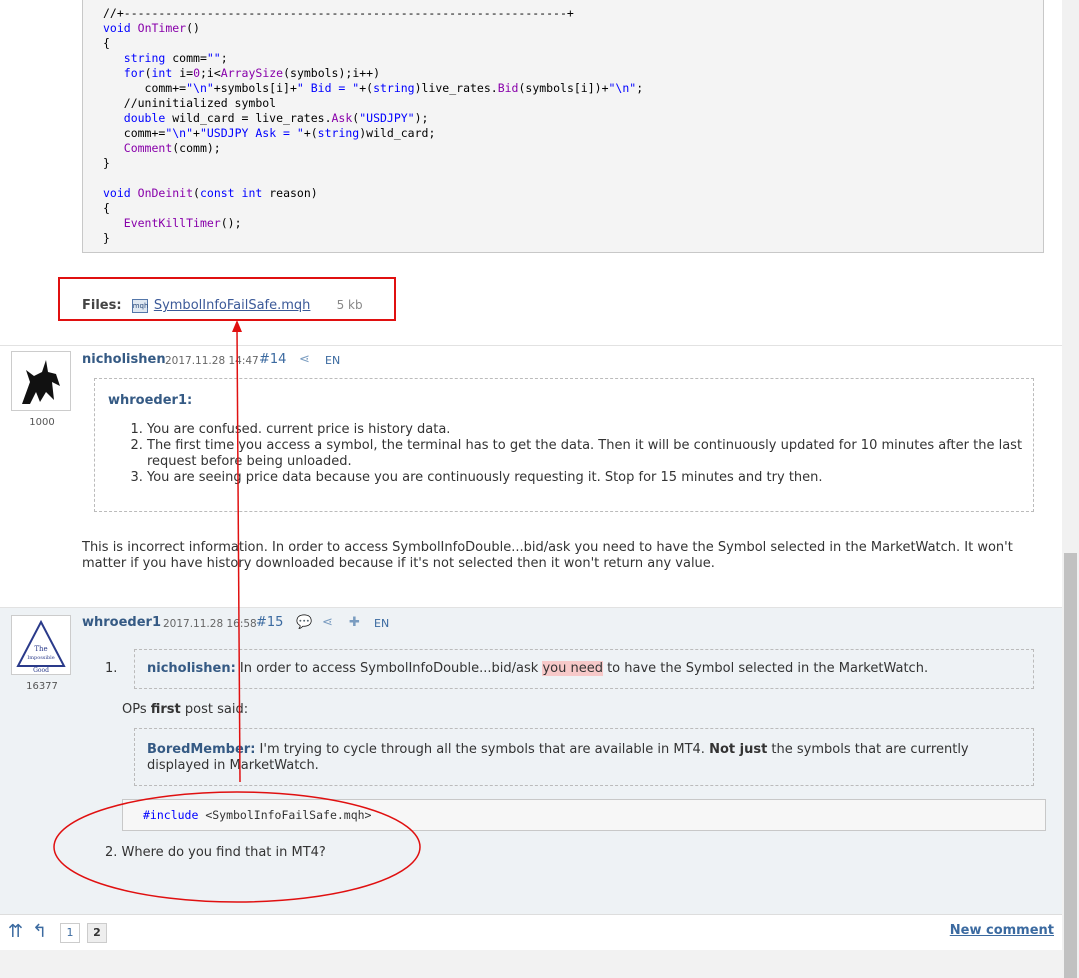 This screenshot has height=978, width=1079. What do you see at coordinates (531, 932) in the screenshot?
I see `pagination-bar: ⇈ ↰ 1 2 New comment` at bounding box center [531, 932].